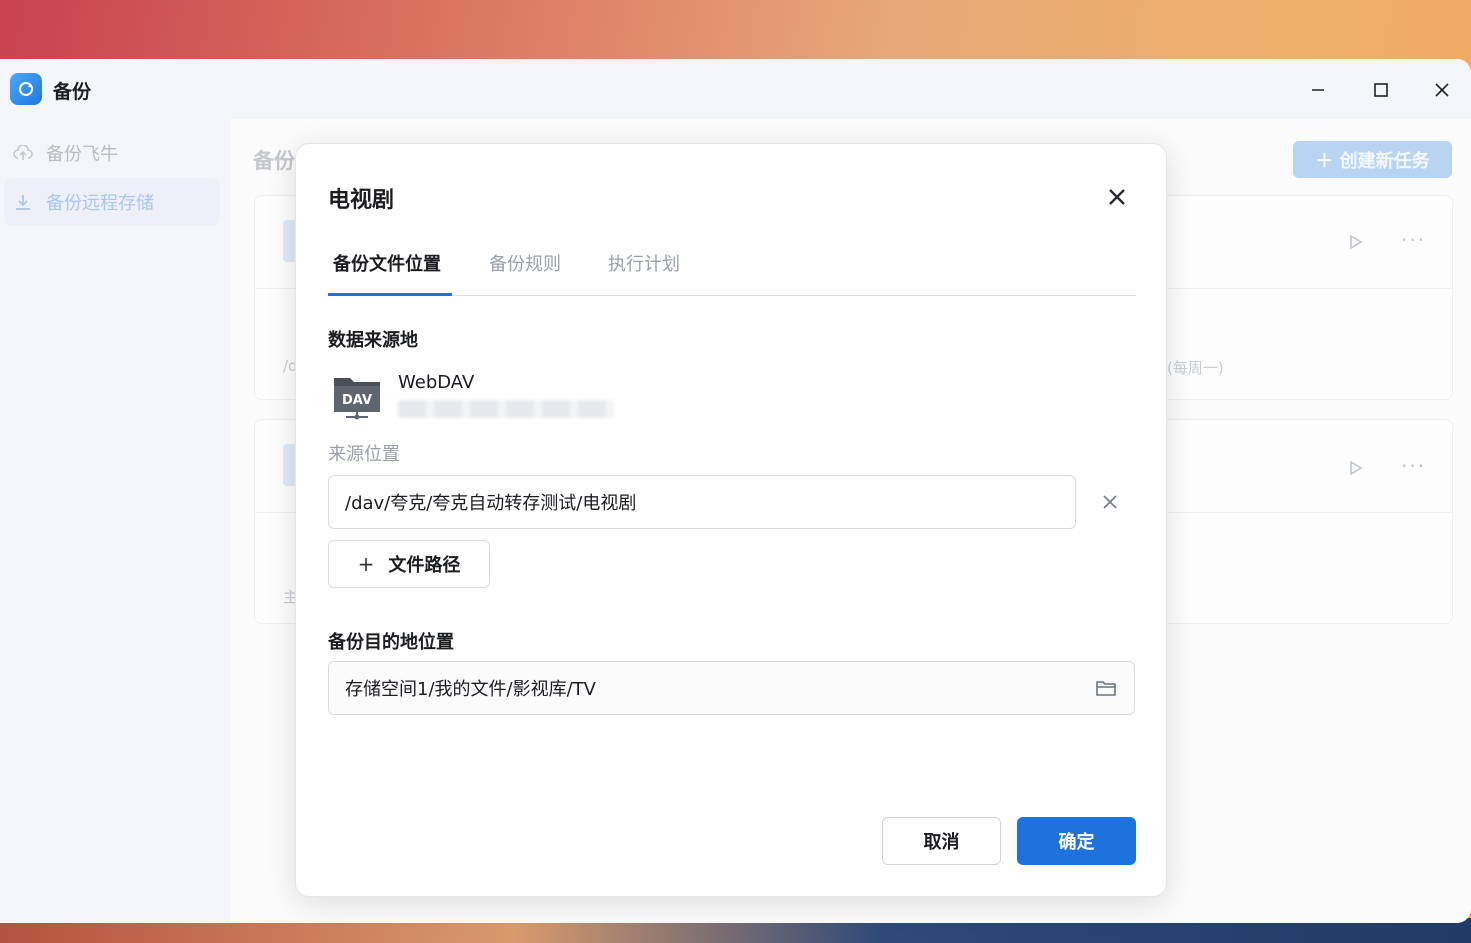  I want to click on dialog-close-button, so click(1117, 197).